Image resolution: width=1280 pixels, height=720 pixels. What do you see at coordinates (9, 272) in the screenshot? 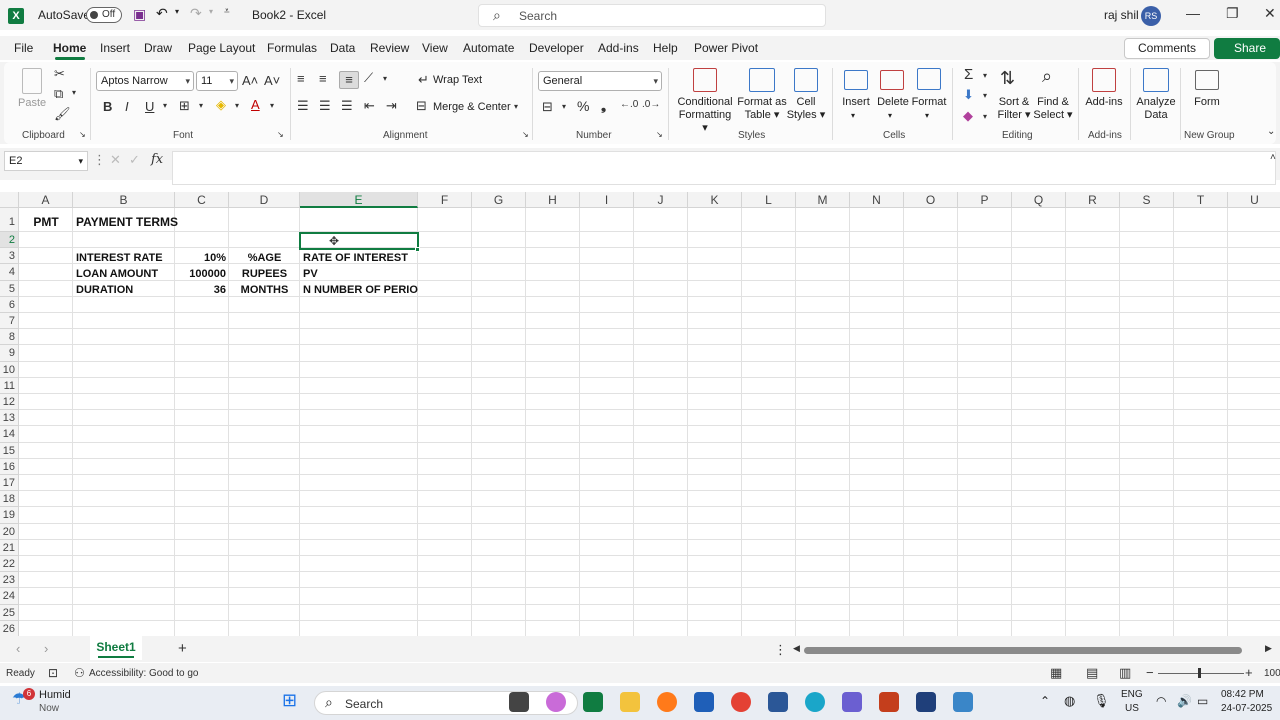
I see `row-header-4: 4` at bounding box center [9, 272].